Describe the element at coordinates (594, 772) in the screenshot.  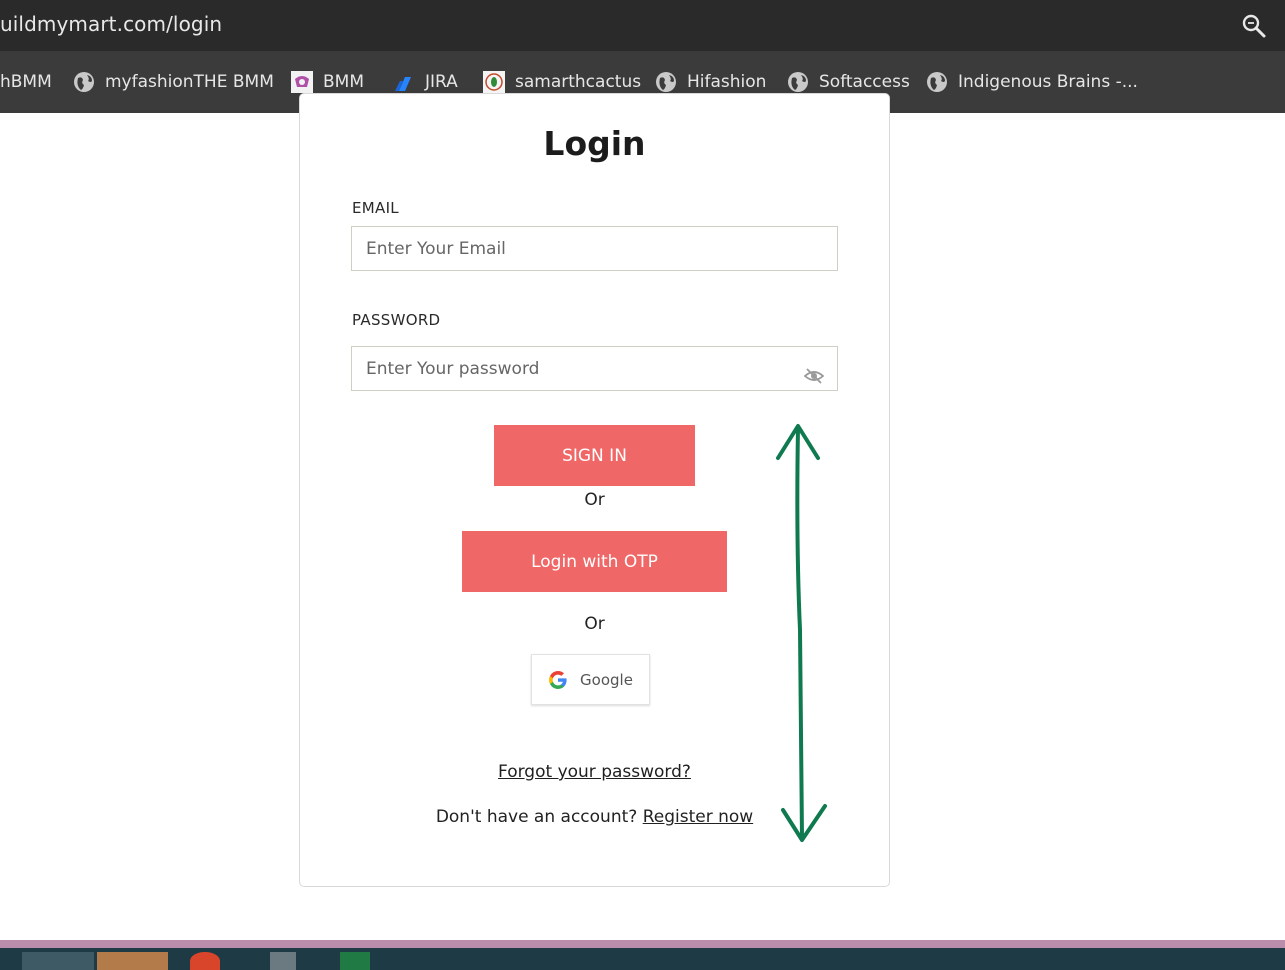
I see `forgot-password-link: Forgot your password?` at that location.